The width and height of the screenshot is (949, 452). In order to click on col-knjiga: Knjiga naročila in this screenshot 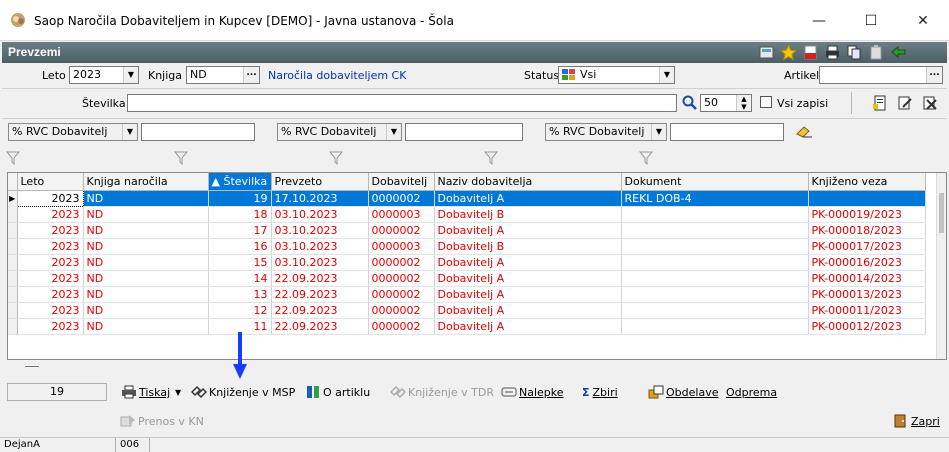, I will do `click(146, 182)`.